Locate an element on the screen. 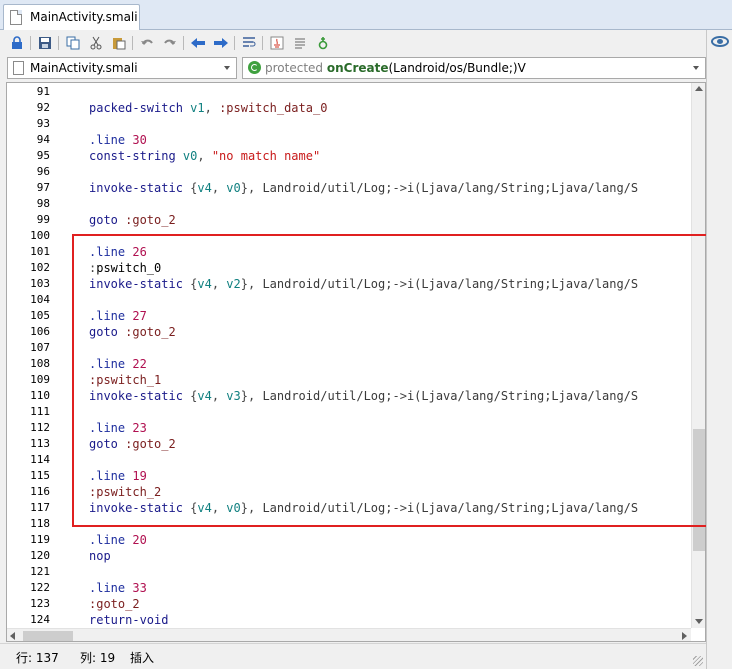 The height and width of the screenshot is (669, 732). code-token: pswitch_0 is located at coordinates (129, 268).